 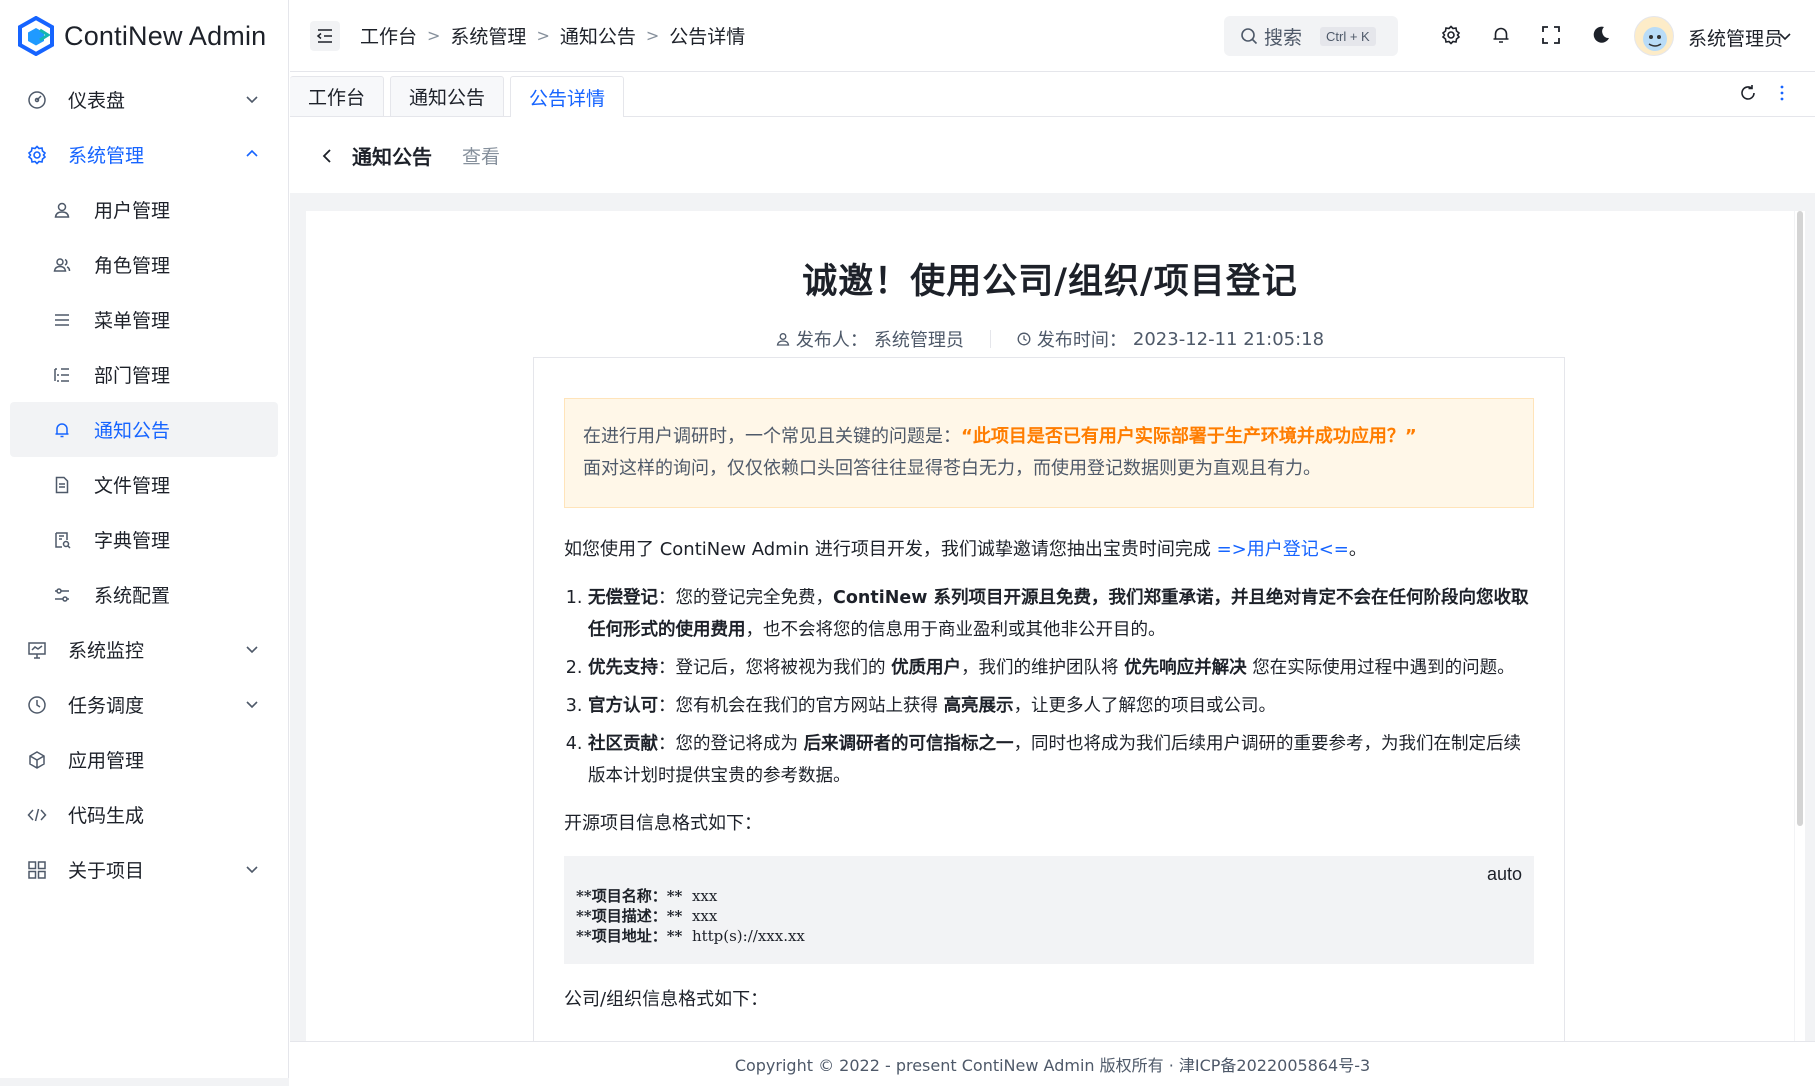 What do you see at coordinates (62, 485) in the screenshot?
I see `file-icon` at bounding box center [62, 485].